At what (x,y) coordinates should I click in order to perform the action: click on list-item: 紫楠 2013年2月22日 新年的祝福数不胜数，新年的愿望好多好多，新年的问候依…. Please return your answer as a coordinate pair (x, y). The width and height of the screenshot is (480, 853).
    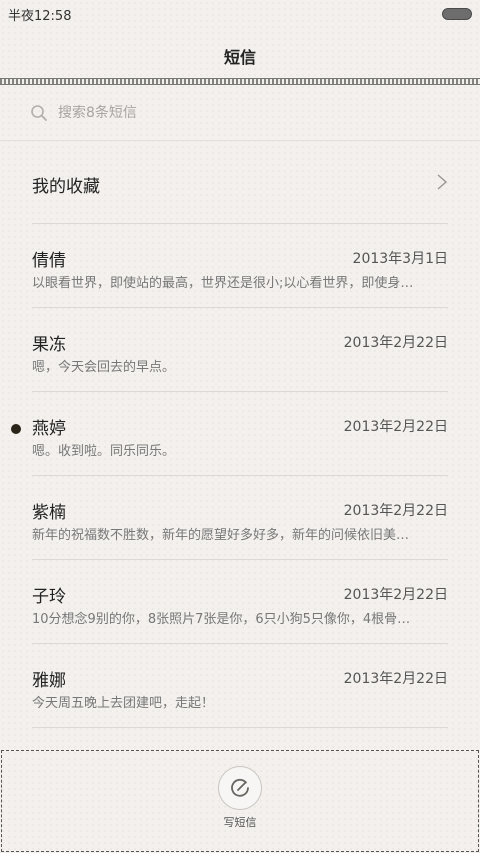
    Looking at the image, I should click on (240, 518).